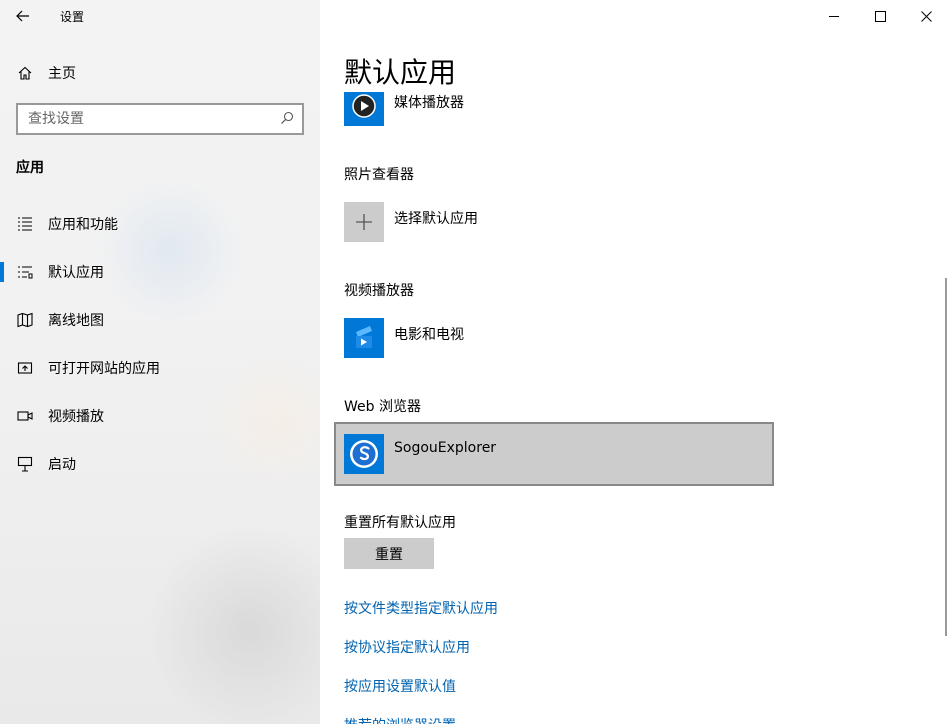 The width and height of the screenshot is (949, 724). Describe the element at coordinates (436, 219) in the screenshot. I see `app-name: 选择默认应用` at that location.